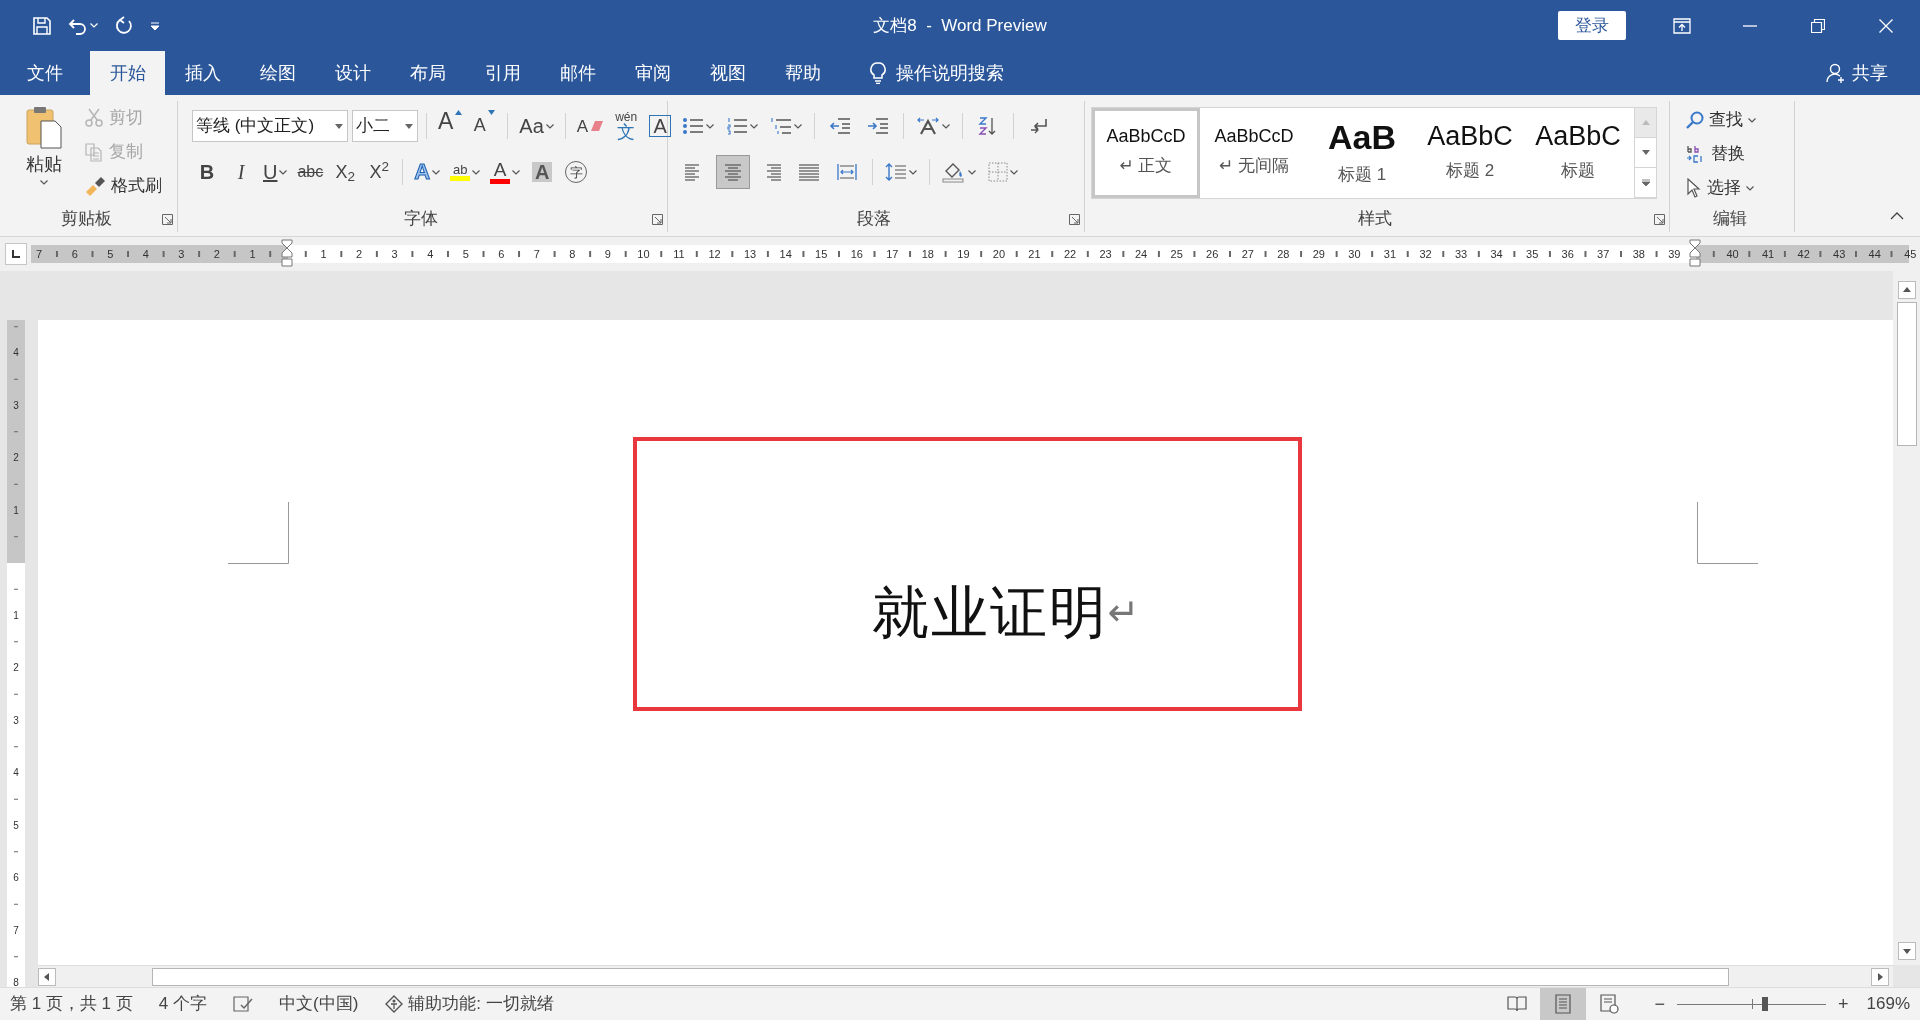 Image resolution: width=1920 pixels, height=1020 pixels. I want to click on ribbon-tab: 邮件, so click(577, 73).